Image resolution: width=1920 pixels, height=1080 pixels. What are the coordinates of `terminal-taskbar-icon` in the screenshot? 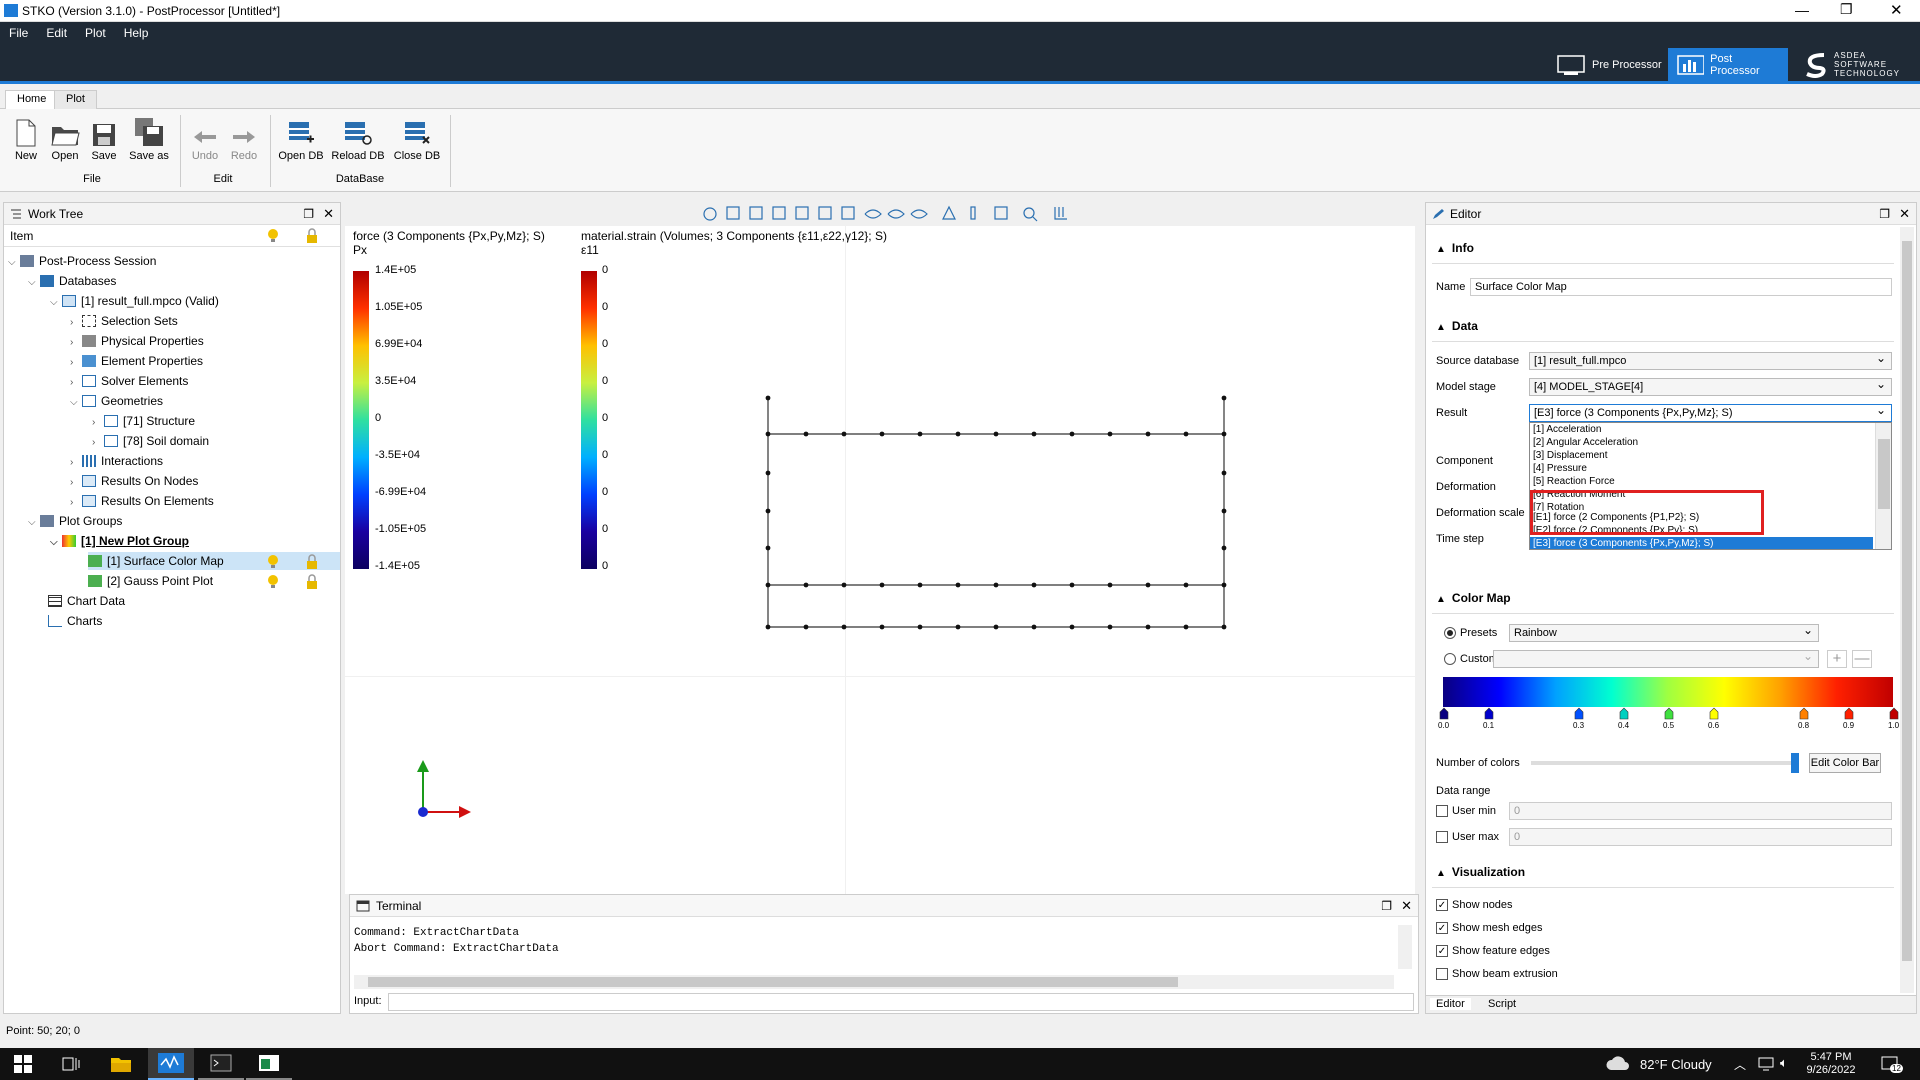 It's located at (221, 1064).